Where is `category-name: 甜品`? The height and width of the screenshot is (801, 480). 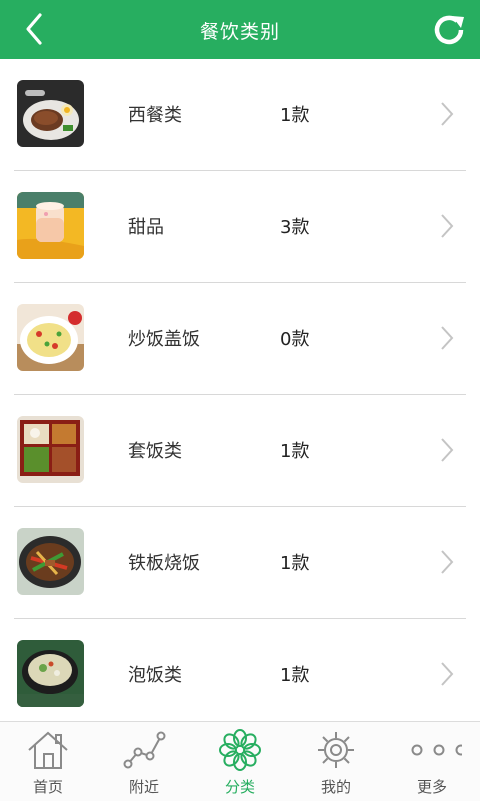
category-name: 甜品 is located at coordinates (146, 227).